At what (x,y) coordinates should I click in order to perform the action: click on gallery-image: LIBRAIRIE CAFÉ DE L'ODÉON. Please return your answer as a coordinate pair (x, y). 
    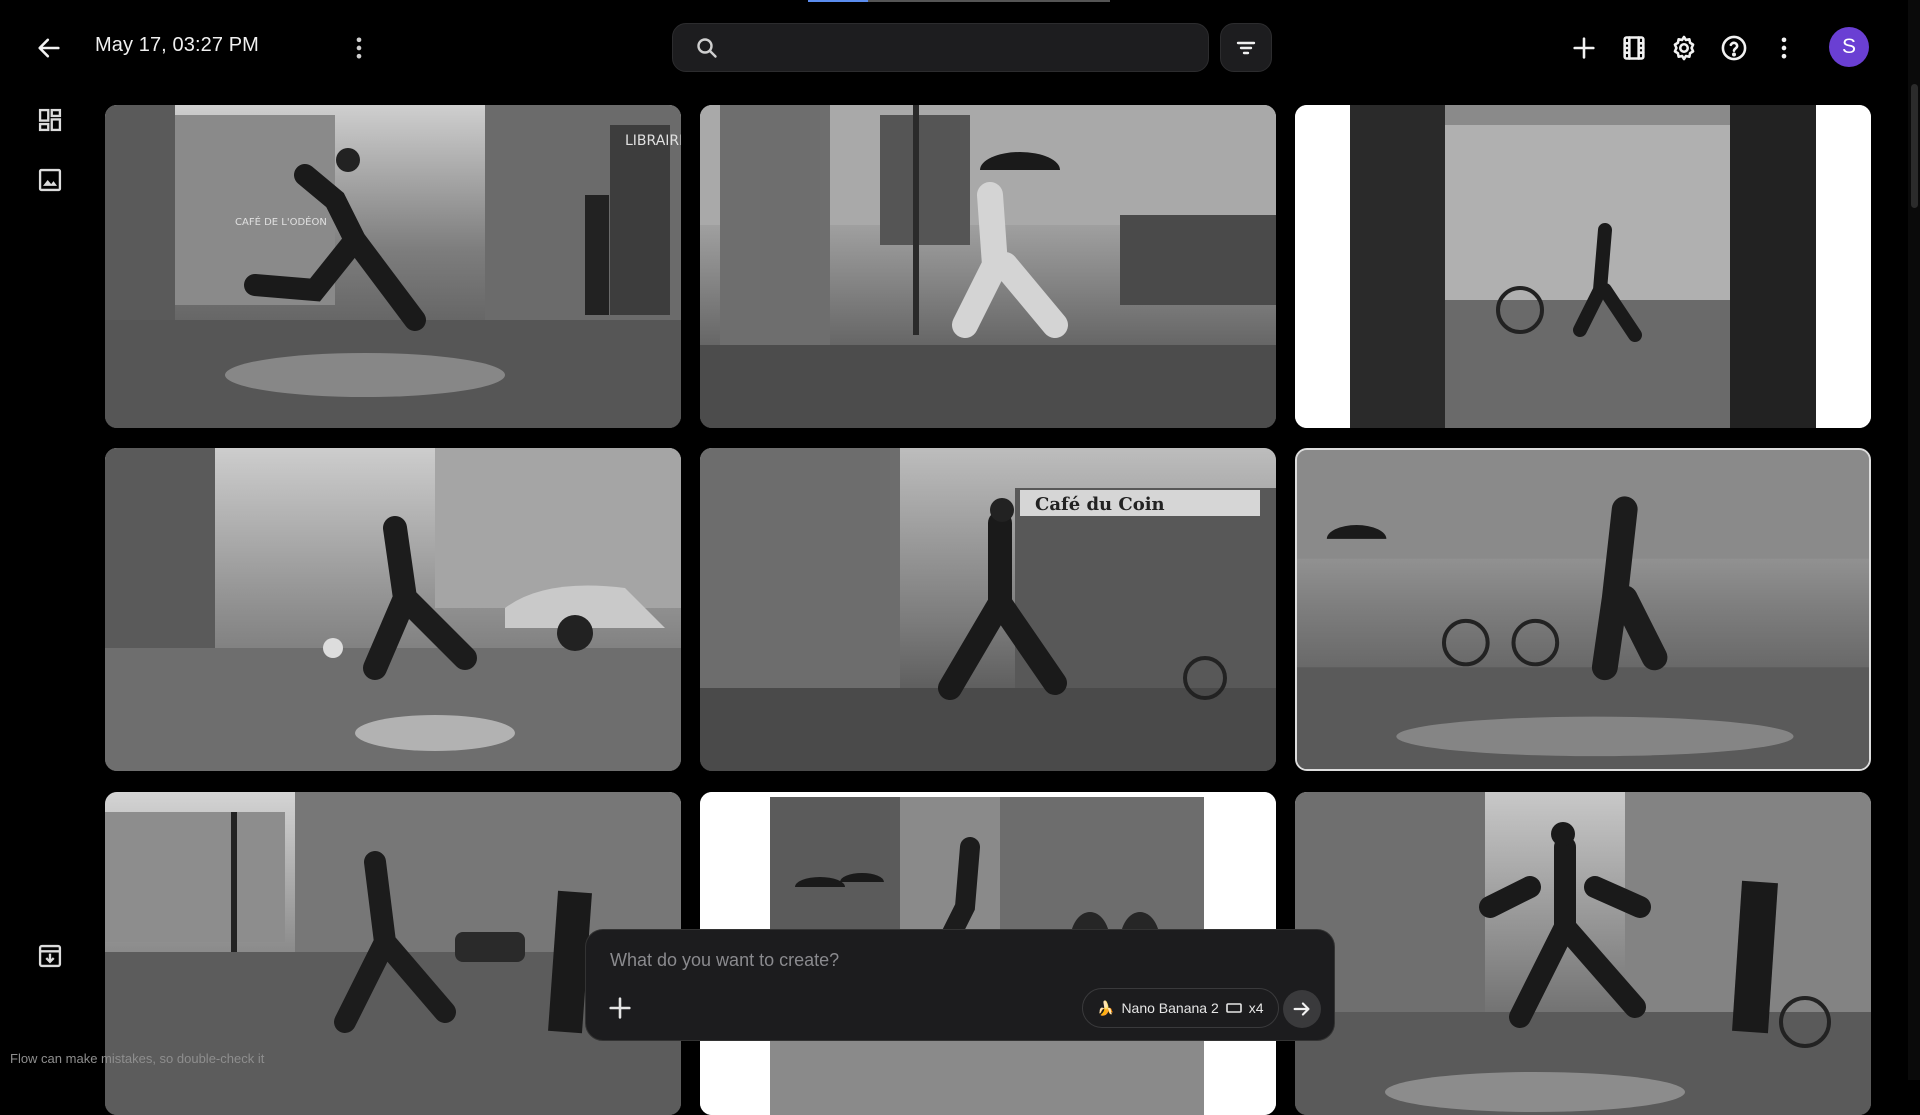
    Looking at the image, I should click on (393, 266).